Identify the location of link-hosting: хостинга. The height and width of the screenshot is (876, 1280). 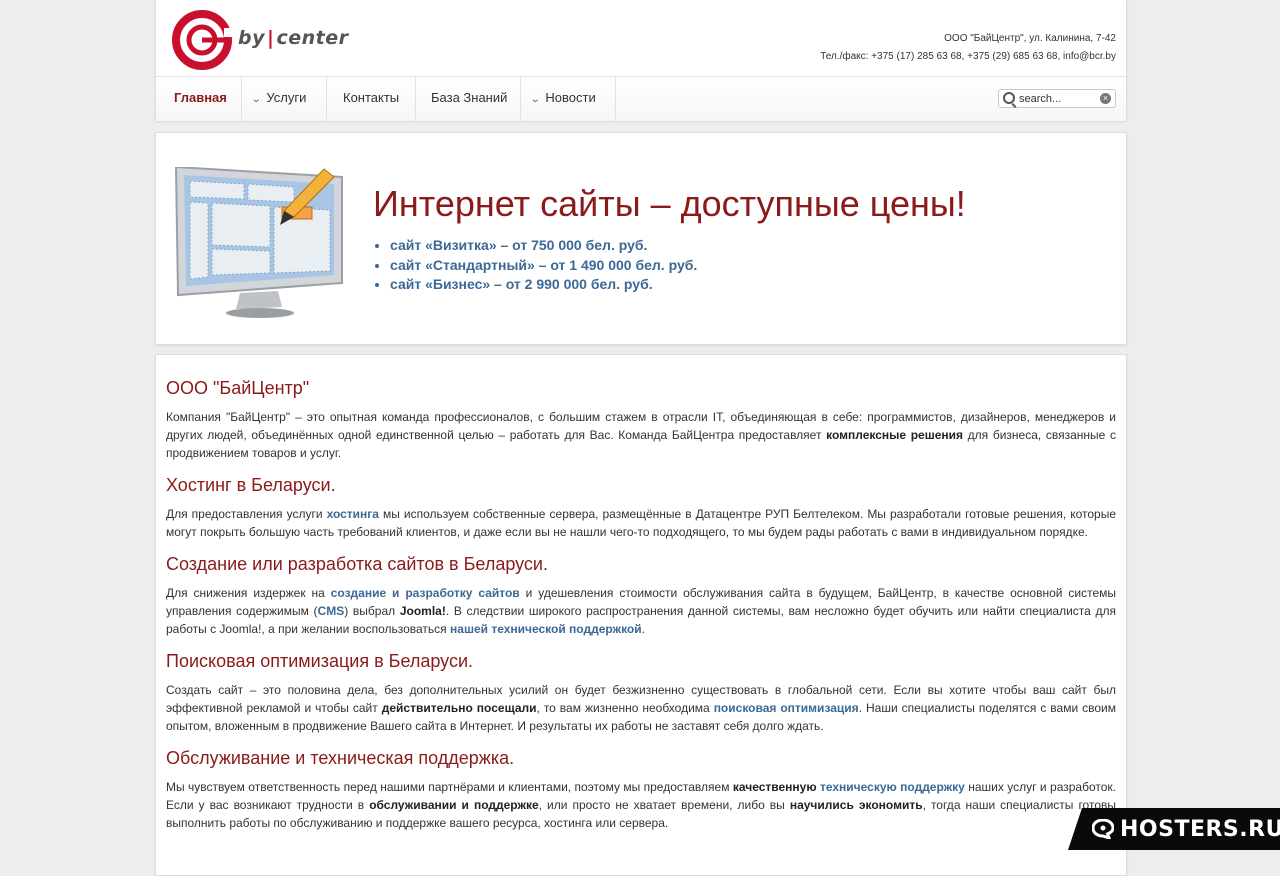
(353, 514).